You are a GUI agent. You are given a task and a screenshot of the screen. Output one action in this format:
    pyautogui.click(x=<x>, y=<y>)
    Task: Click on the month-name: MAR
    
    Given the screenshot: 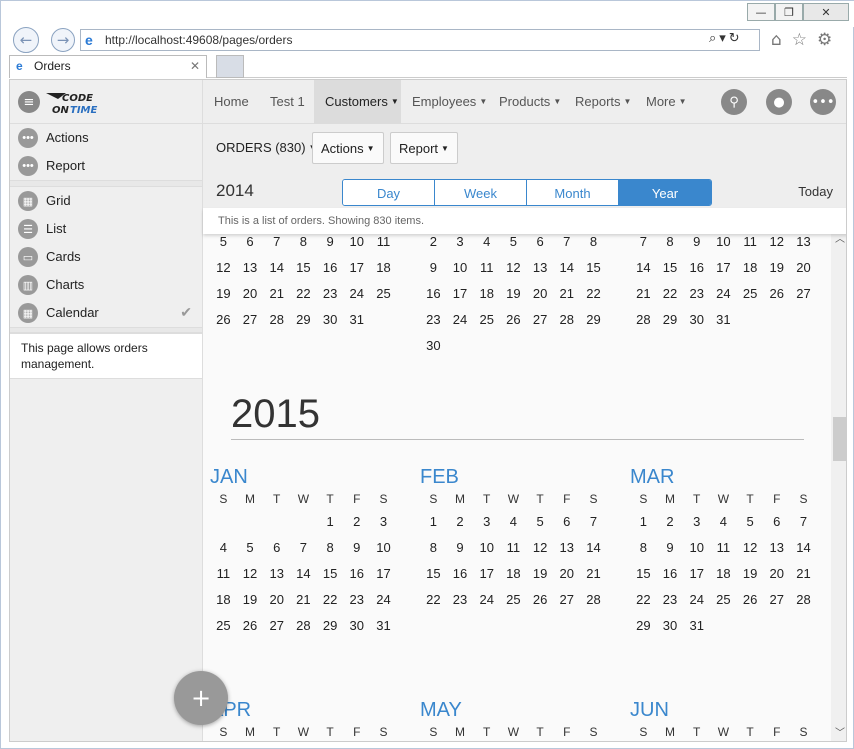 What is the action you would take?
    pyautogui.click(x=725, y=478)
    